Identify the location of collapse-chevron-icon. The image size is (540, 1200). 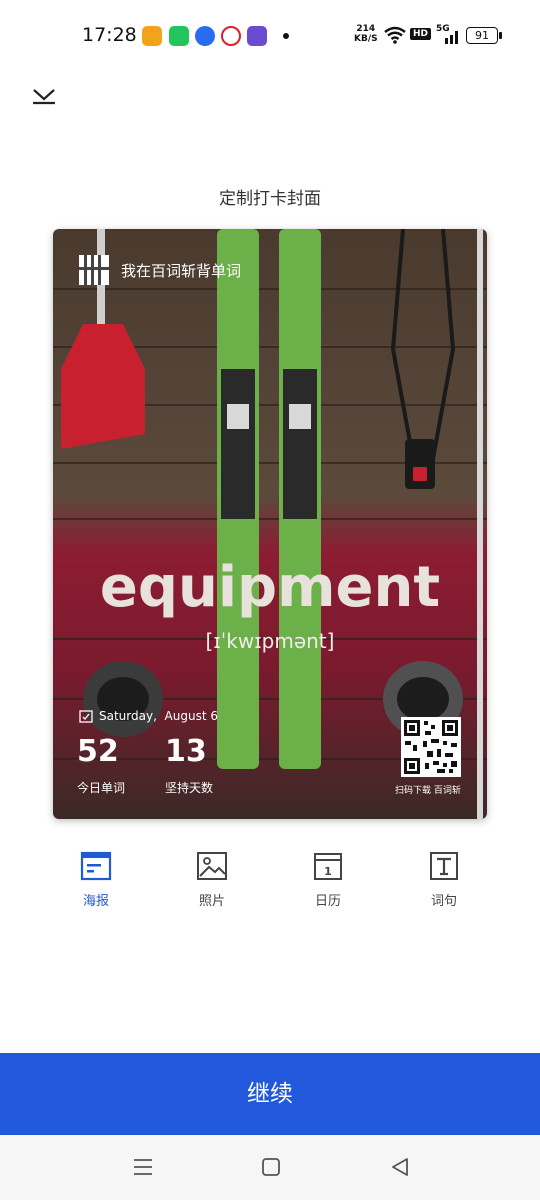
(44, 96).